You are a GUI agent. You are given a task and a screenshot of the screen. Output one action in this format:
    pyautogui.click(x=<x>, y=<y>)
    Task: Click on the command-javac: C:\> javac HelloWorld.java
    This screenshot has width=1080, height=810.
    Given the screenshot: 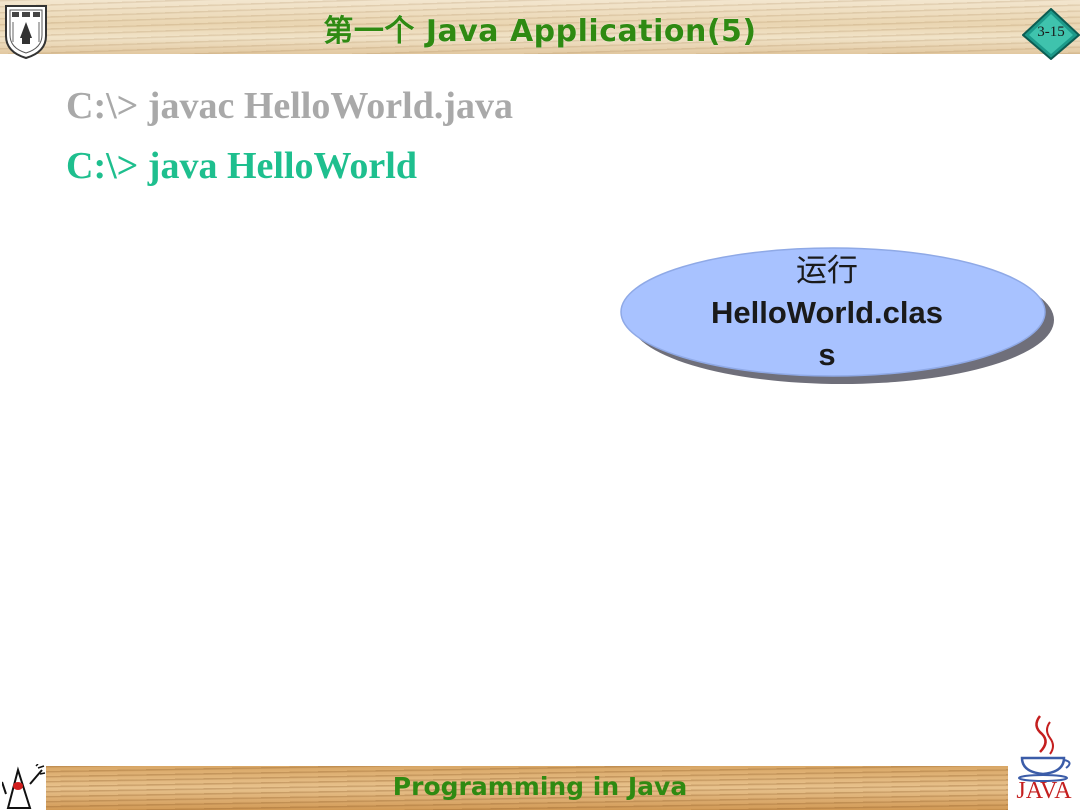 What is the action you would take?
    pyautogui.click(x=289, y=106)
    